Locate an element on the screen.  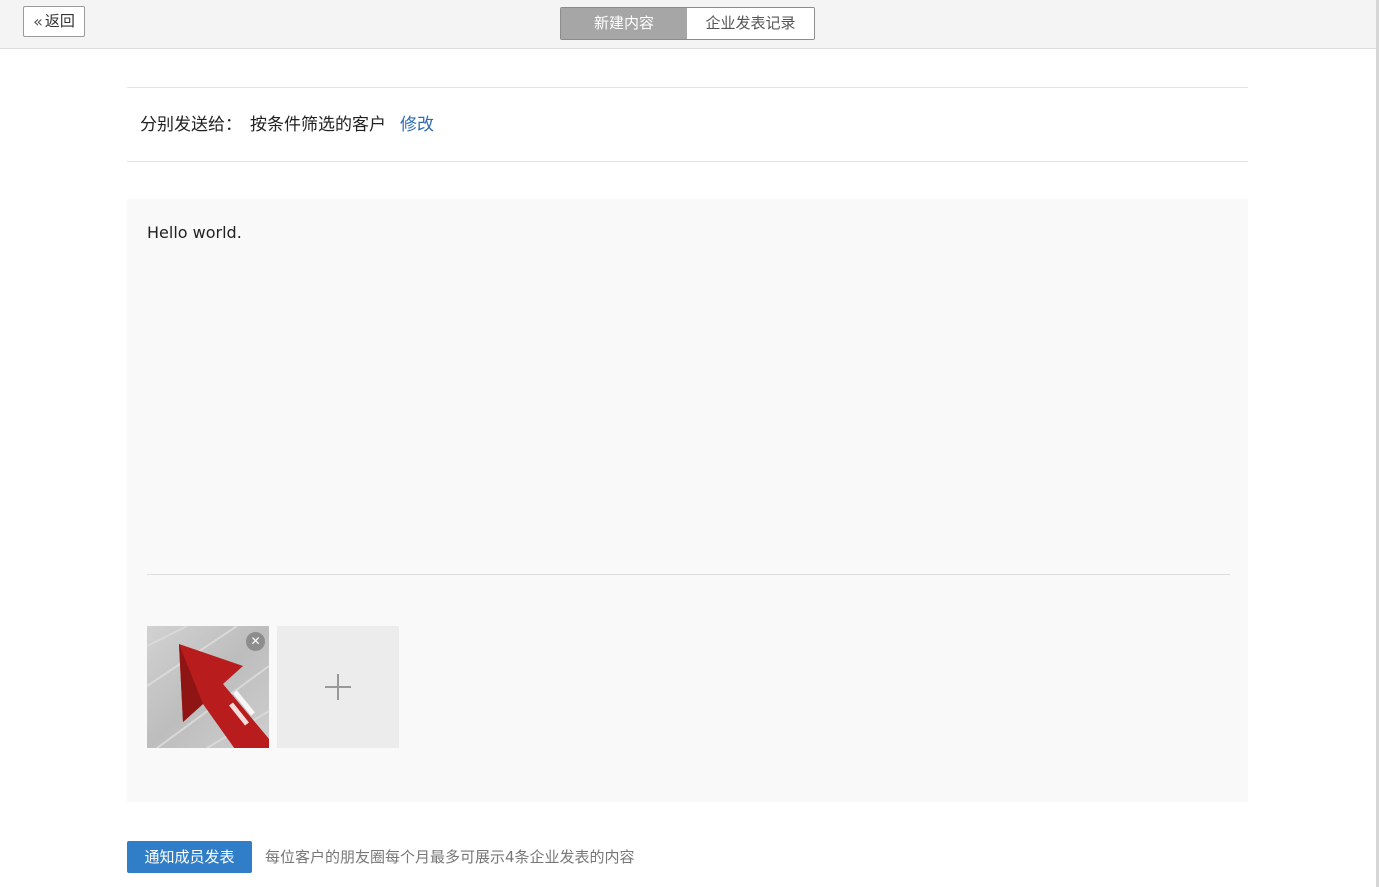
image-thumbnail: ✕ is located at coordinates (208, 687).